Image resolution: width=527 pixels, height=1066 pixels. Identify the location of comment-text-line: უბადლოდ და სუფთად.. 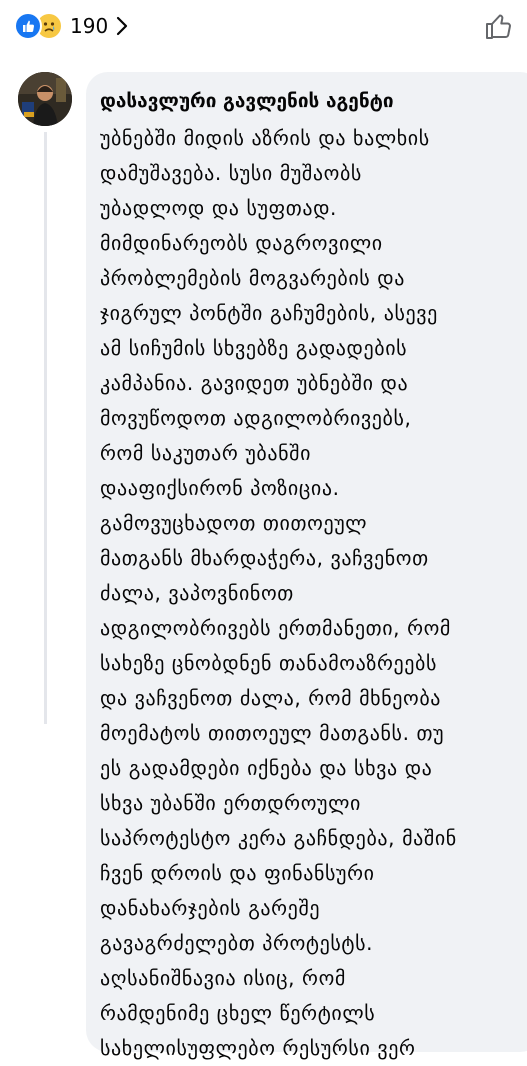
(219, 208).